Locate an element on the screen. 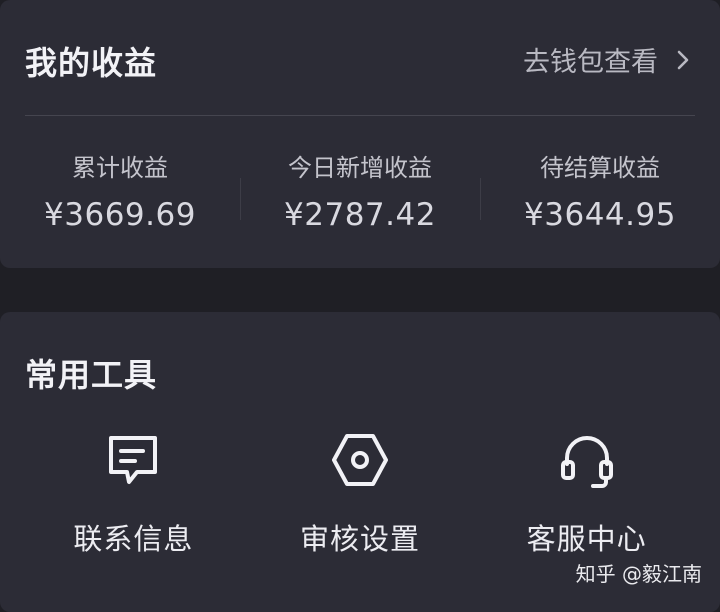 This screenshot has width=720, height=612. tool-review-settings: 审核设置 is located at coordinates (360, 494).